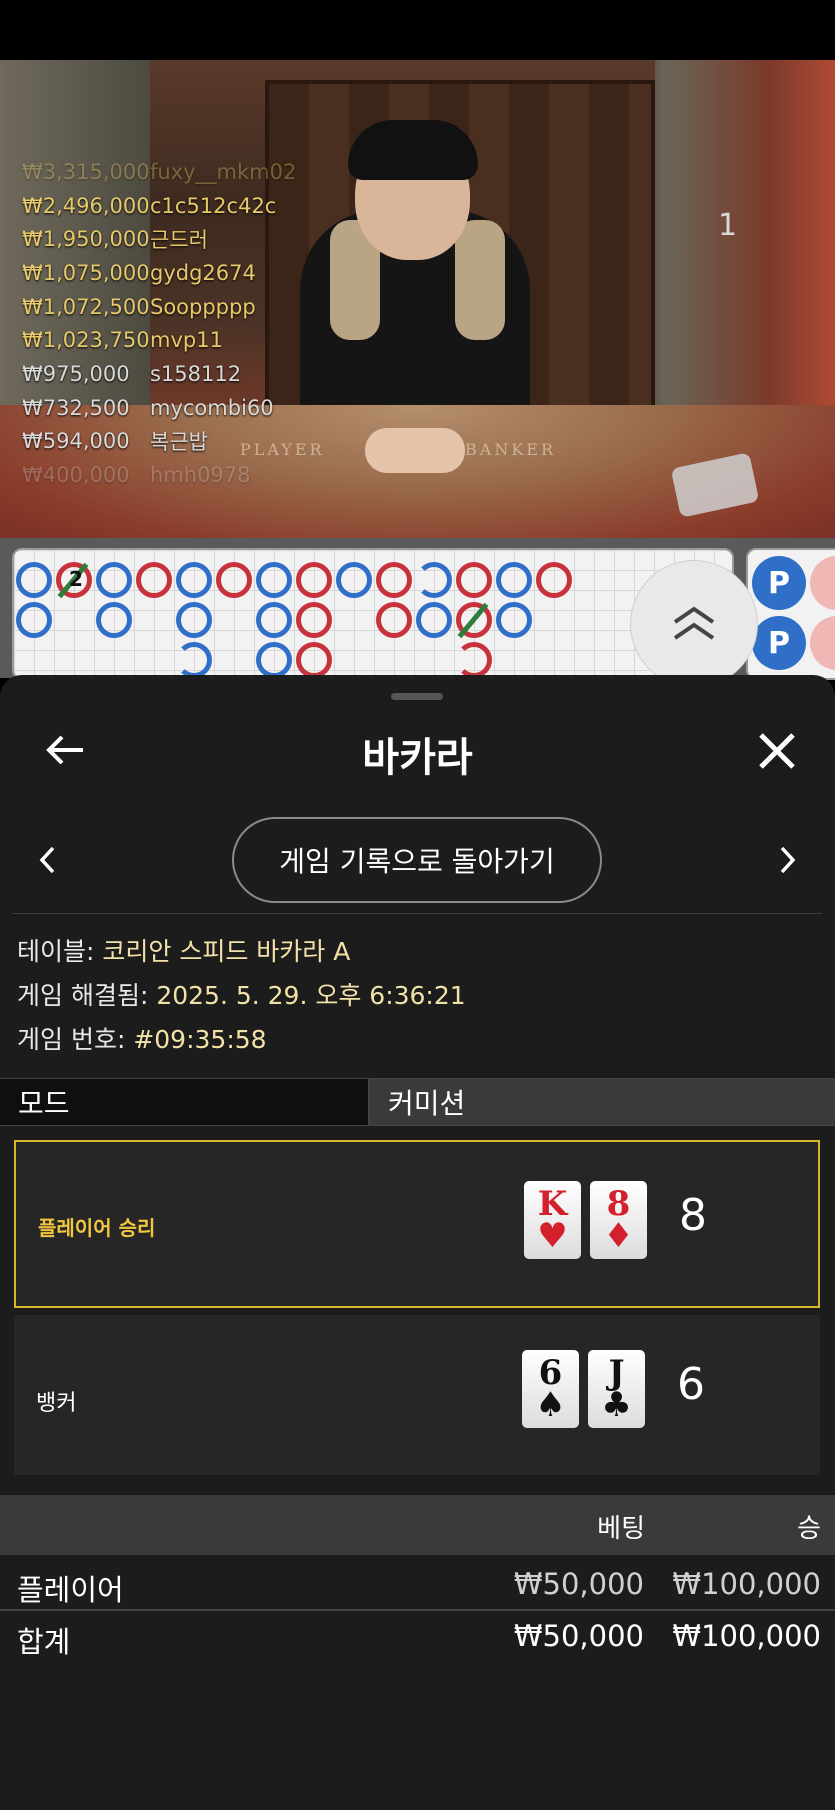  I want to click on winner-row: ₩3,315,000 fuxy__mkm02, so click(159, 172).